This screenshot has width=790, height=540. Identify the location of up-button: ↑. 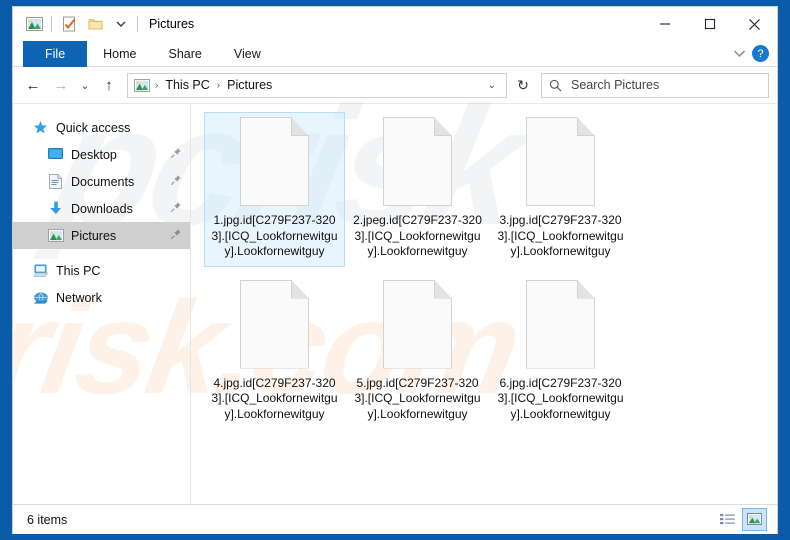
(109, 85).